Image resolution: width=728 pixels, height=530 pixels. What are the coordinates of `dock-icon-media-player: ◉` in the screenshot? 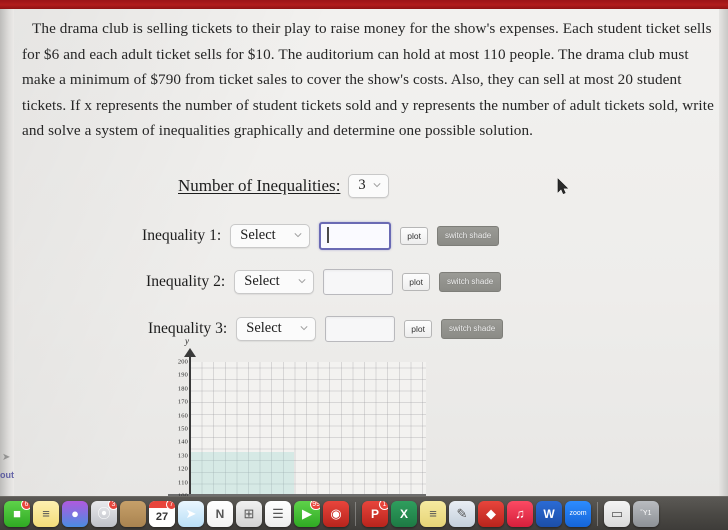 It's located at (336, 513).